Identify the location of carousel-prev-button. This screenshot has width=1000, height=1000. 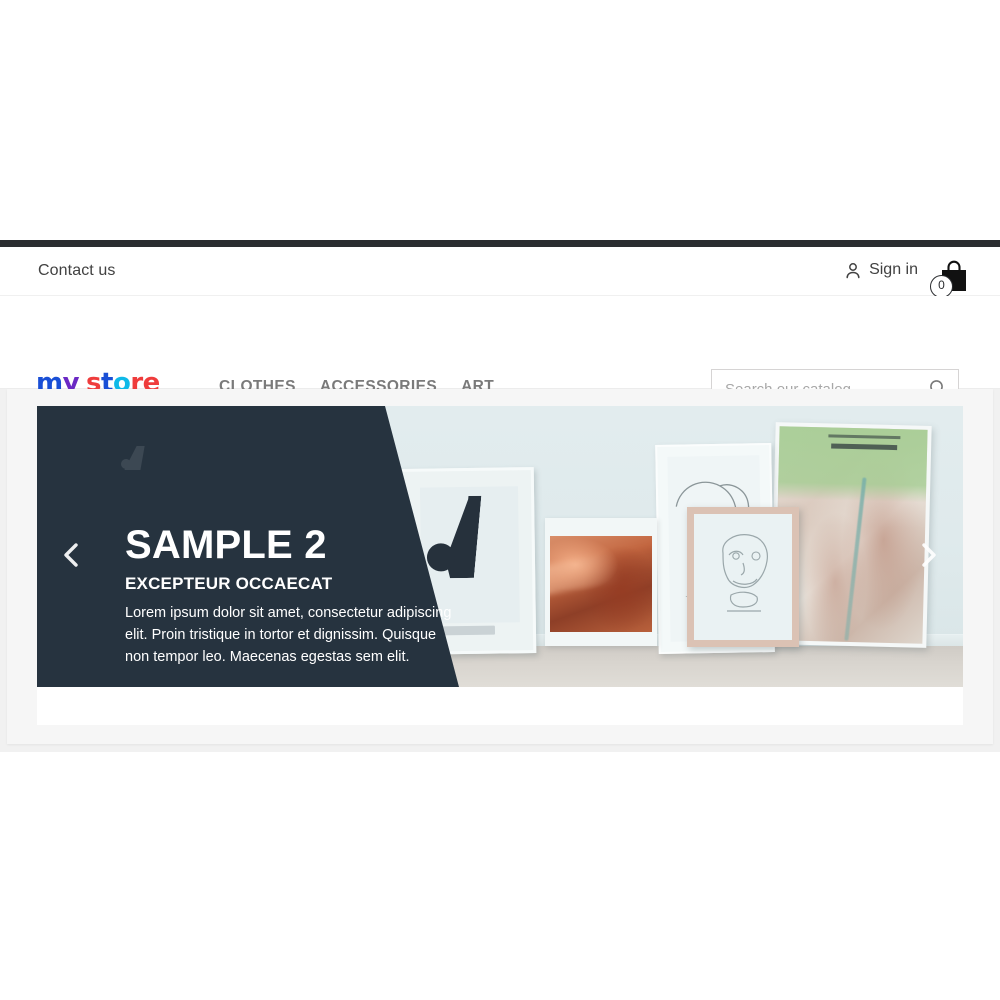
(72, 555).